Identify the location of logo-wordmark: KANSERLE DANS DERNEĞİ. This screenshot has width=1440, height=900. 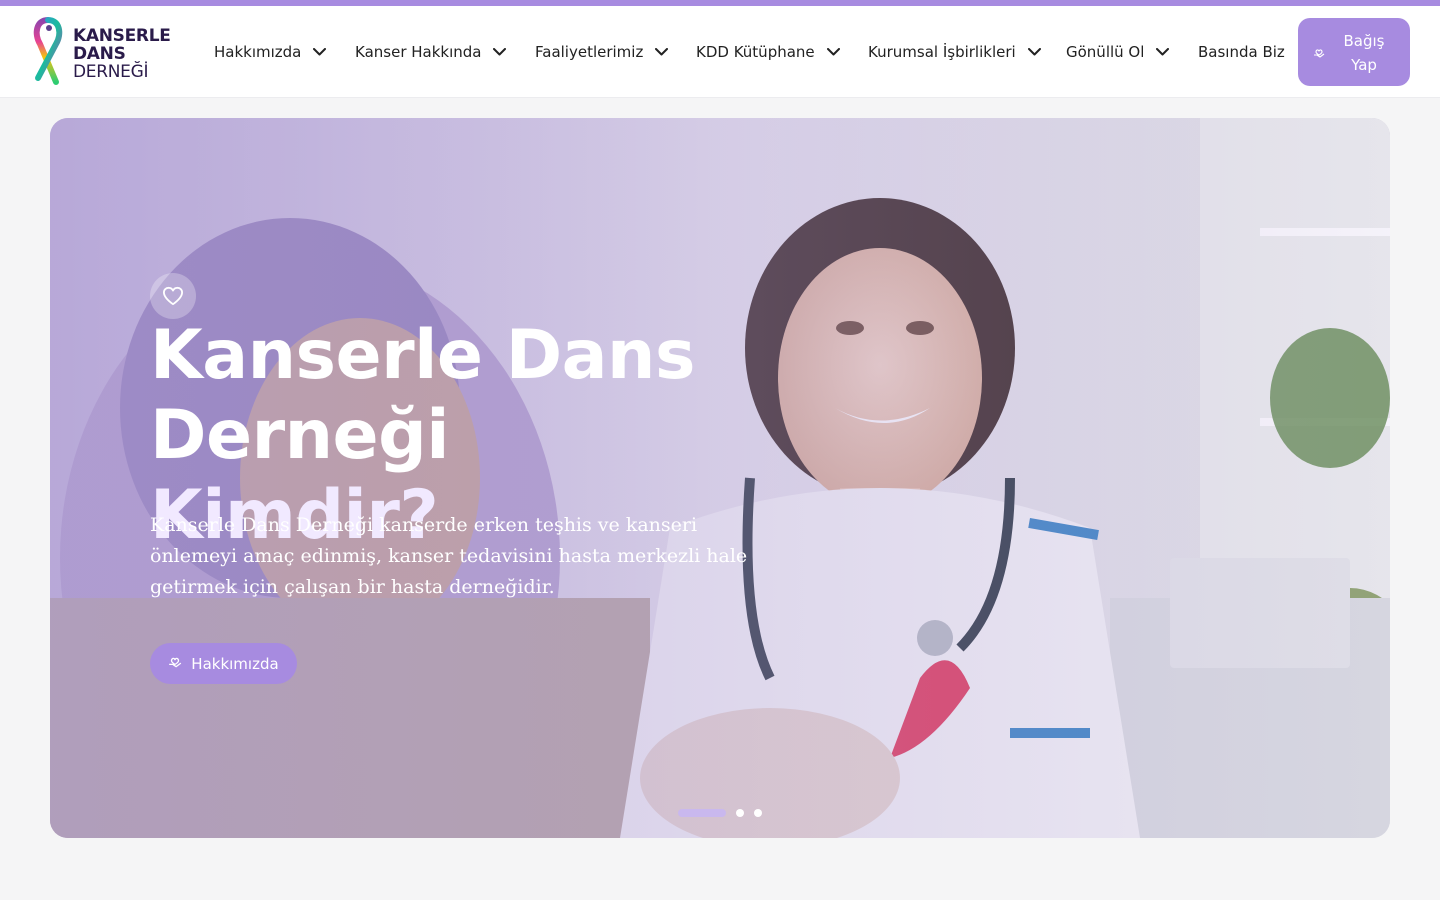
(122, 54).